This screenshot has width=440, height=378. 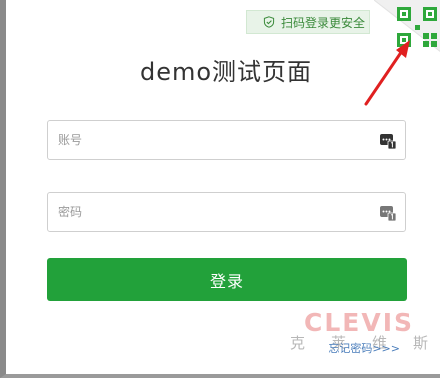 I want to click on login-button: 登录, so click(x=227, y=279).